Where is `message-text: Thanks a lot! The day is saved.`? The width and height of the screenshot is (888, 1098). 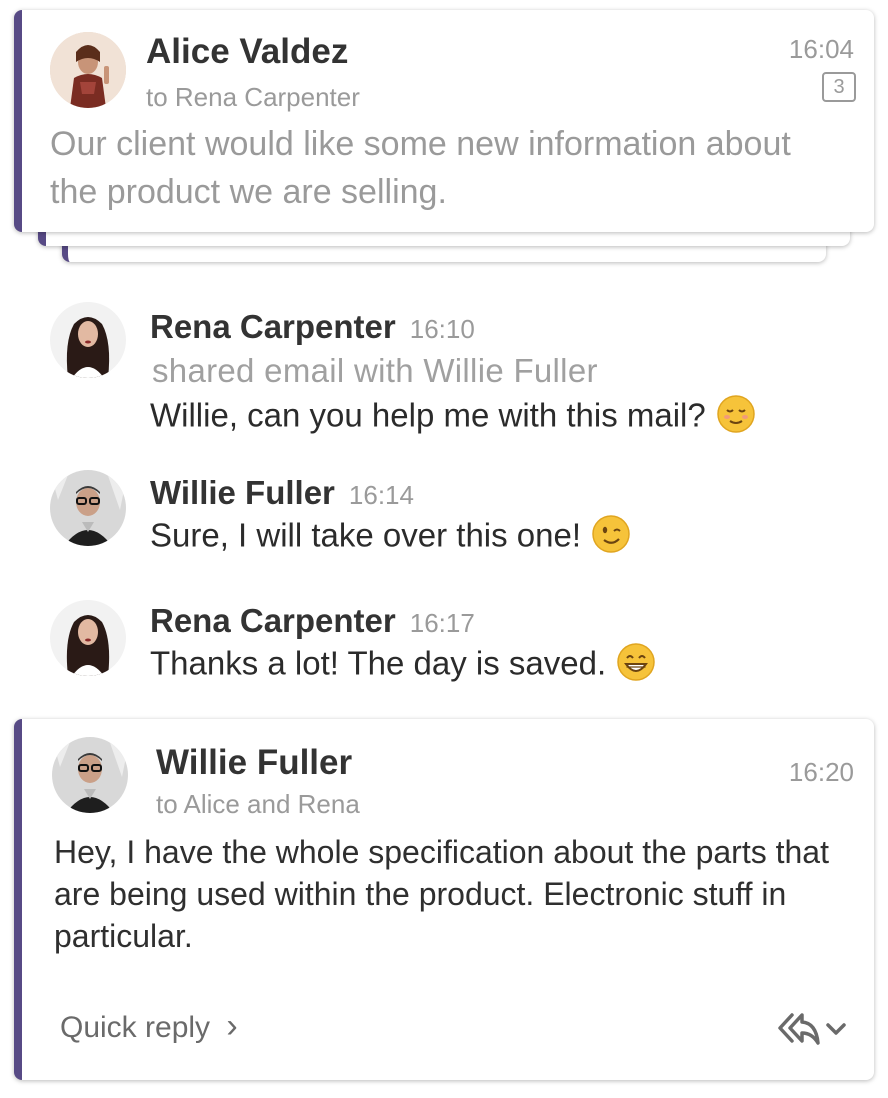 message-text: Thanks a lot! The day is saved. is located at coordinates (378, 663).